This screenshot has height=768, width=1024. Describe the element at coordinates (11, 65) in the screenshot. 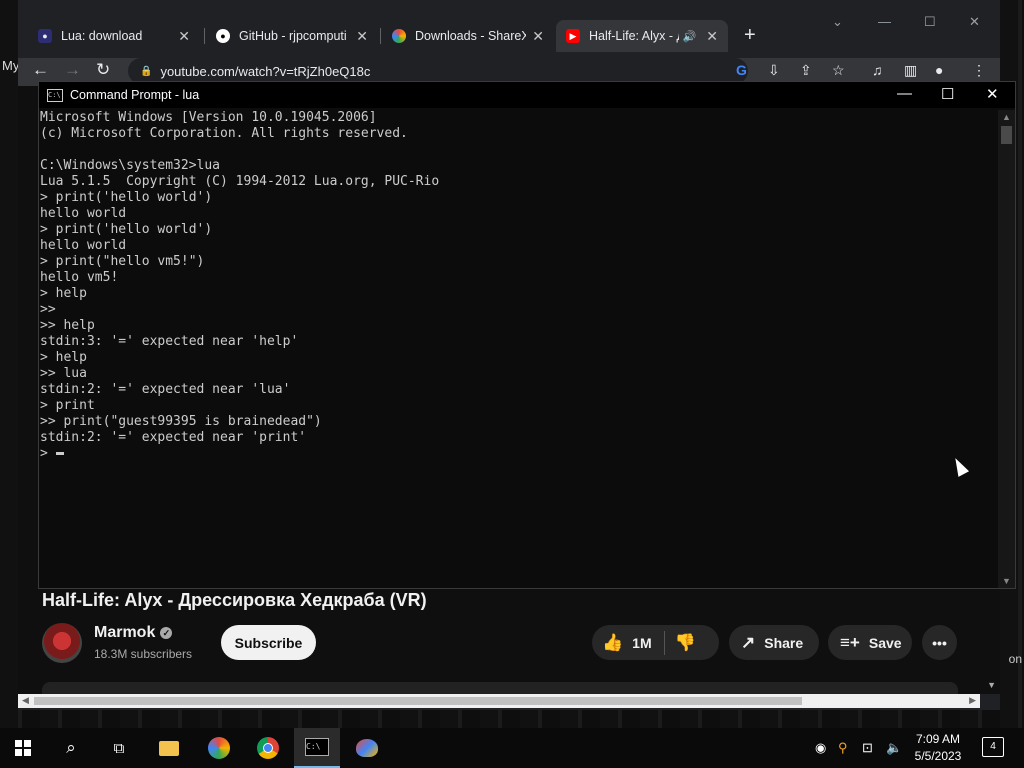

I see `desktop-icon-label: My` at that location.